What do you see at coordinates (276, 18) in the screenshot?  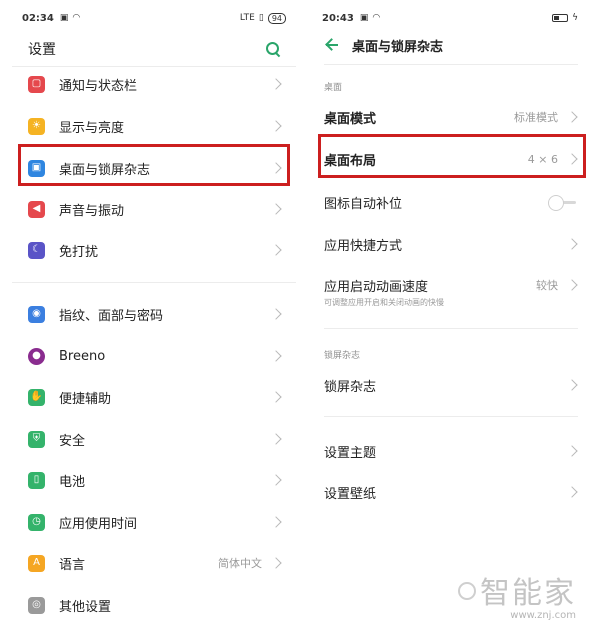 I see `battery-level: 94` at bounding box center [276, 18].